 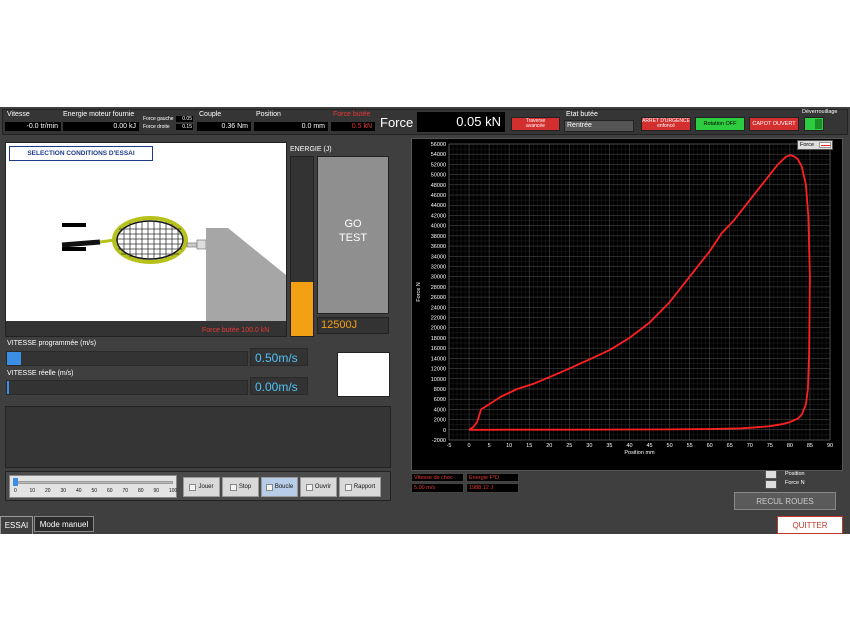 What do you see at coordinates (438, 186) in the screenshot?
I see `y-tick-label: 48000` at bounding box center [438, 186].